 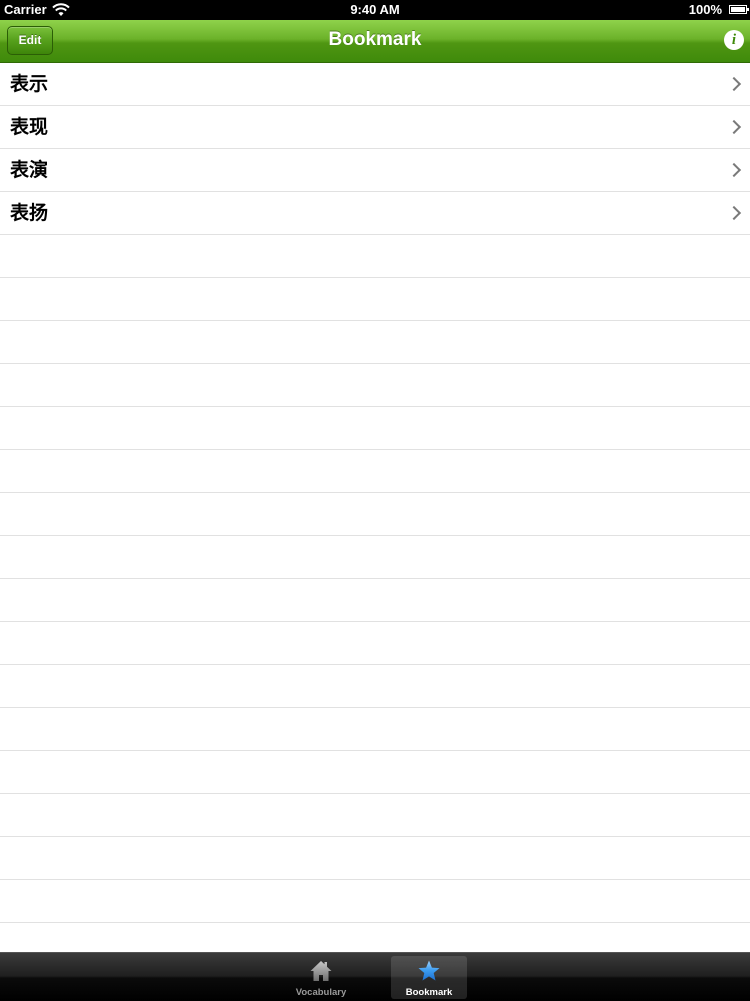 I want to click on page-title: Bookmark, so click(x=375, y=39).